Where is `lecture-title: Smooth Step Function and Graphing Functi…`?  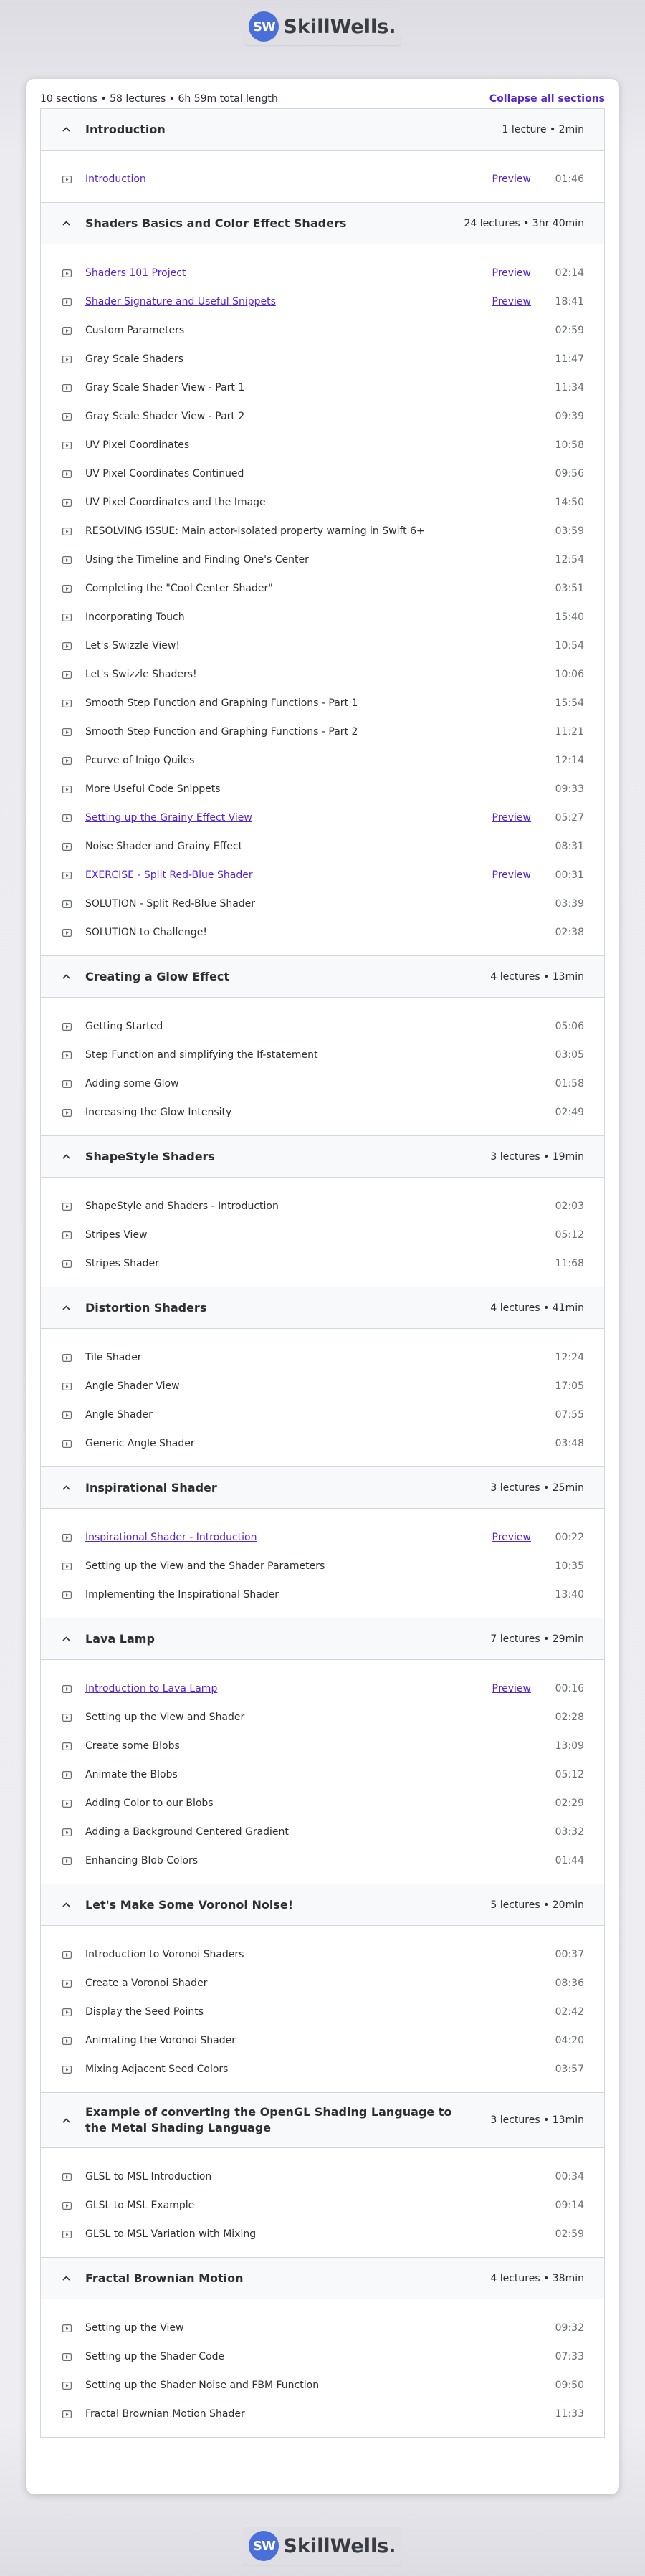 lecture-title: Smooth Step Function and Graphing Functi… is located at coordinates (221, 732).